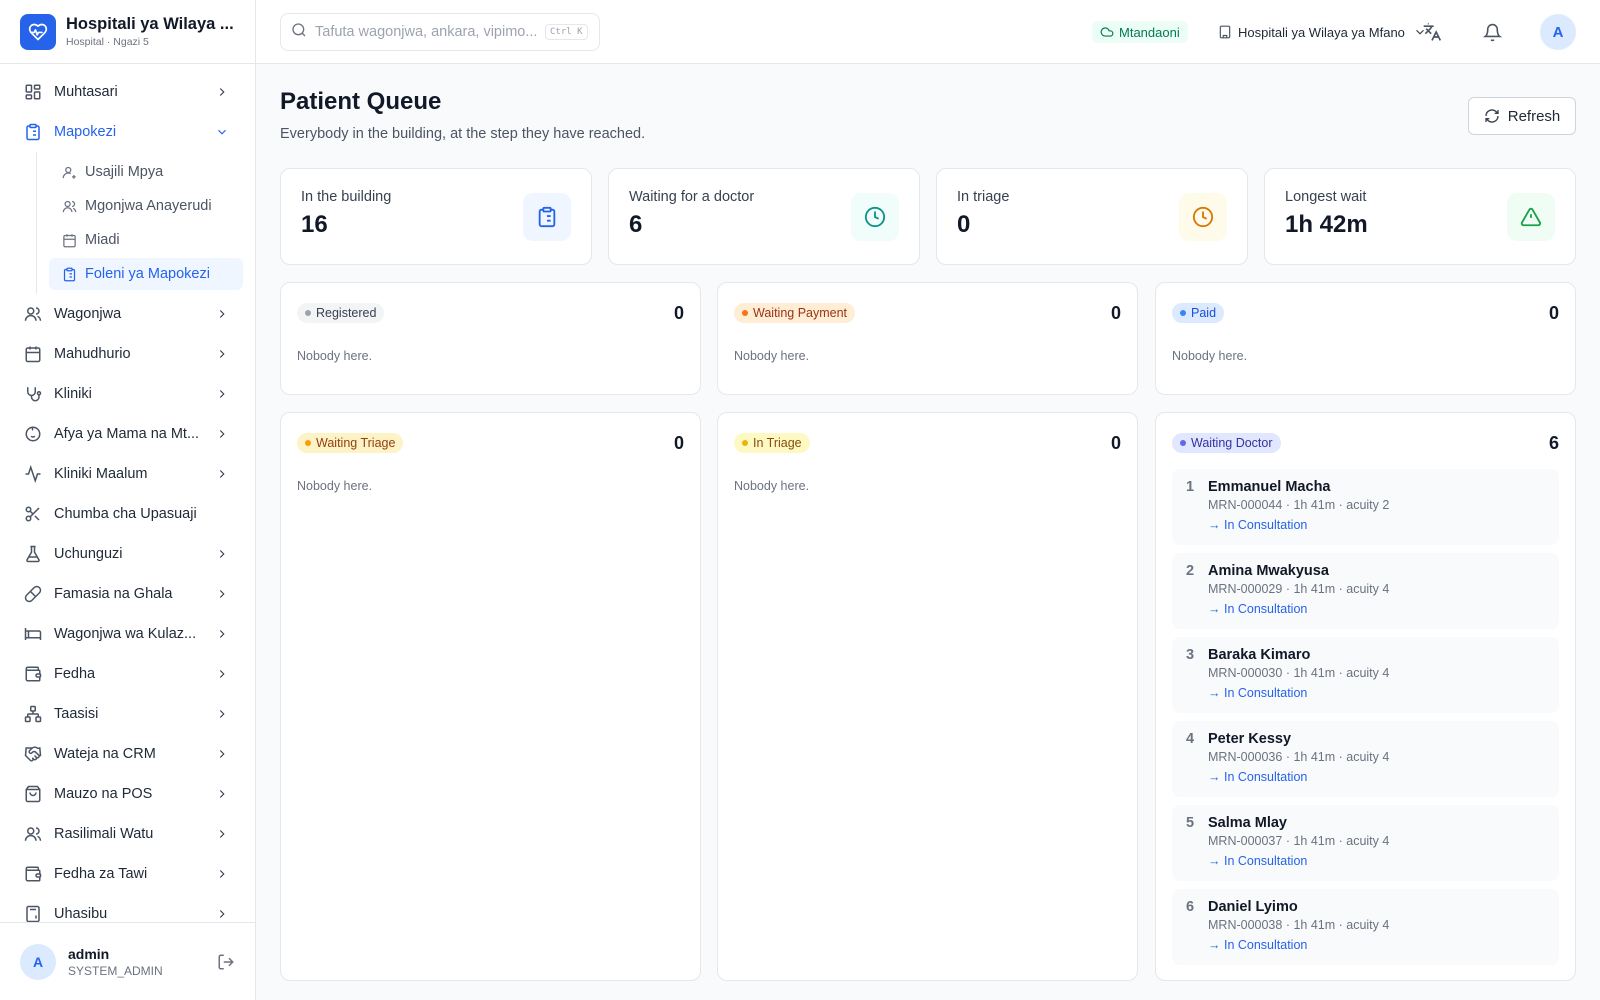  I want to click on status-badge: Registered, so click(341, 313).